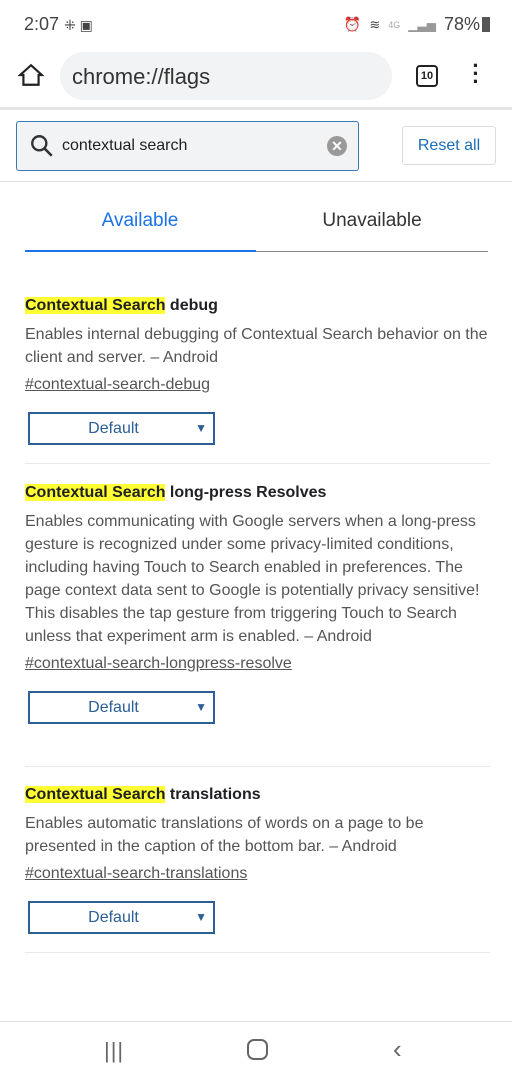  What do you see at coordinates (257, 873) in the screenshot?
I see `flag-link: #contextual-search-translations` at bounding box center [257, 873].